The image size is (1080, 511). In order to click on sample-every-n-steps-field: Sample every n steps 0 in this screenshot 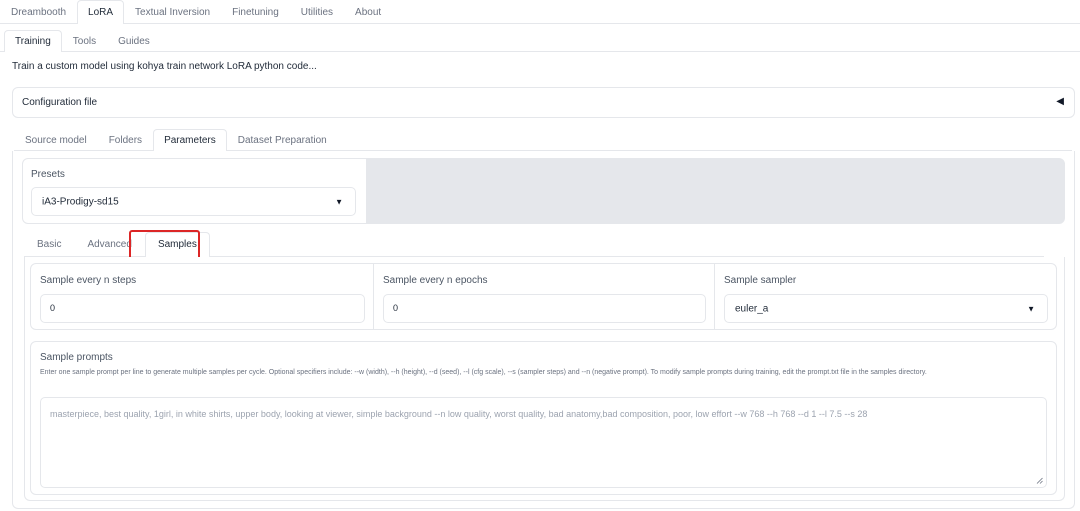, I will do `click(202, 296)`.